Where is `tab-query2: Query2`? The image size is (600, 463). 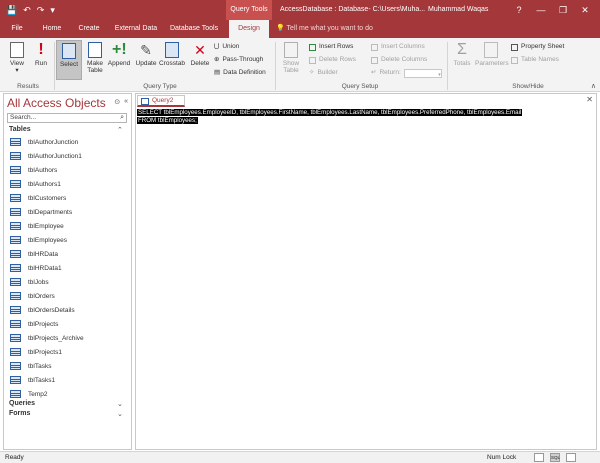 tab-query2: Query2 is located at coordinates (161, 101).